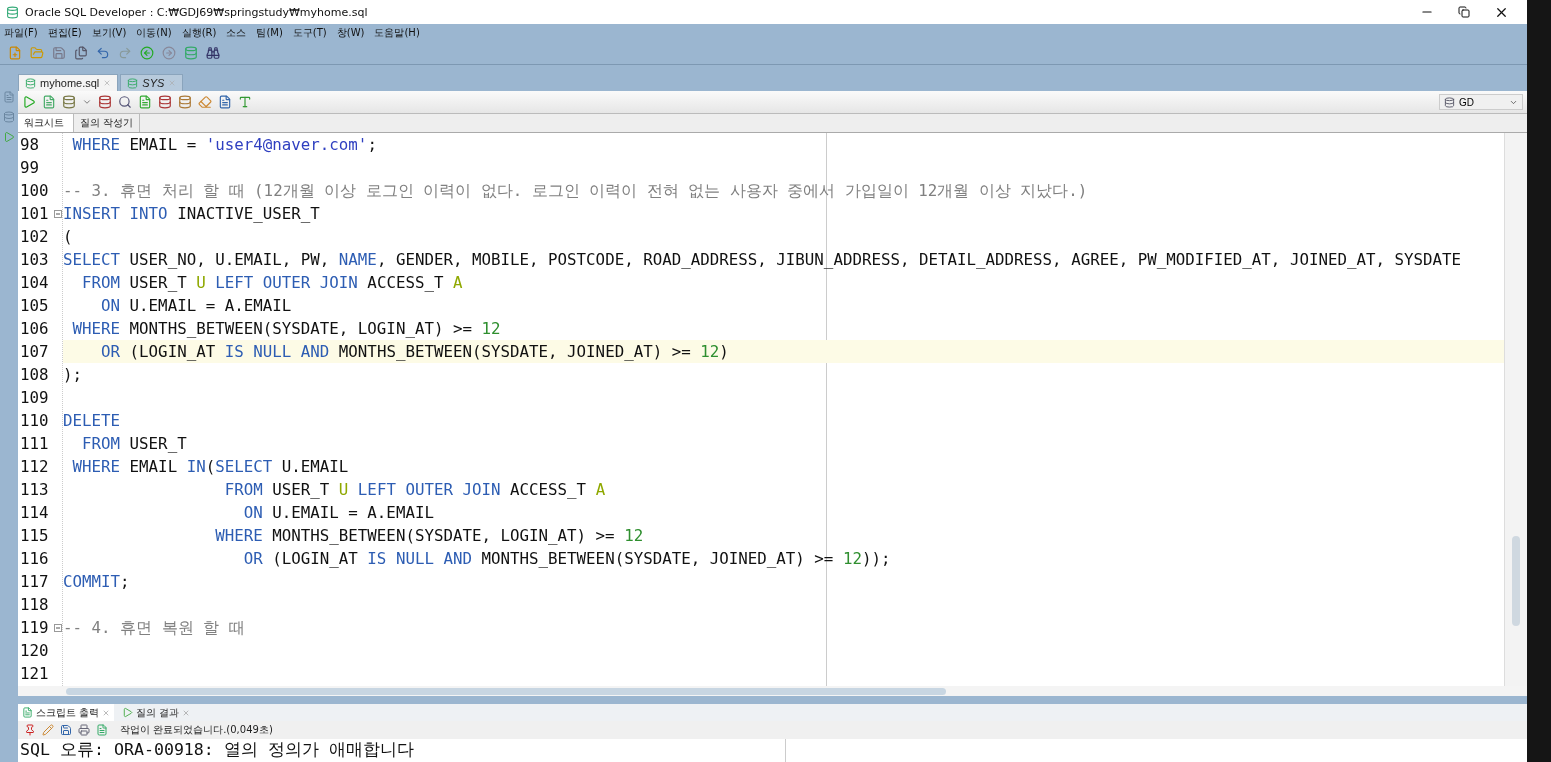 The height and width of the screenshot is (762, 1551). I want to click on menu-item: 도구(T), so click(309, 33).